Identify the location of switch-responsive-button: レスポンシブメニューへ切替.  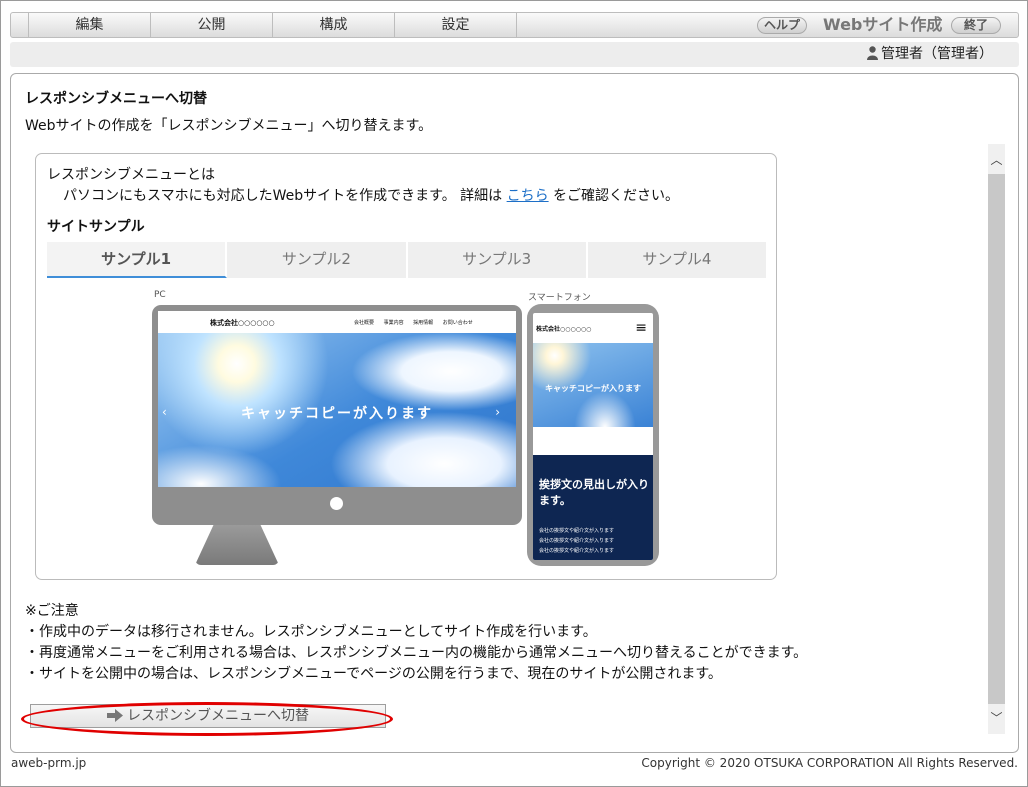
(208, 716).